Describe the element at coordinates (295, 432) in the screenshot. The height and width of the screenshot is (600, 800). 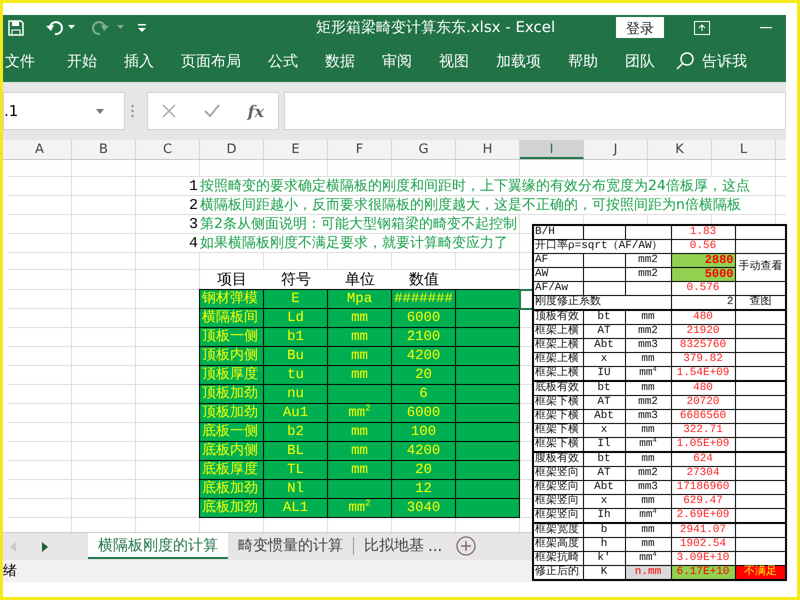
I see `table-cell: b2` at that location.